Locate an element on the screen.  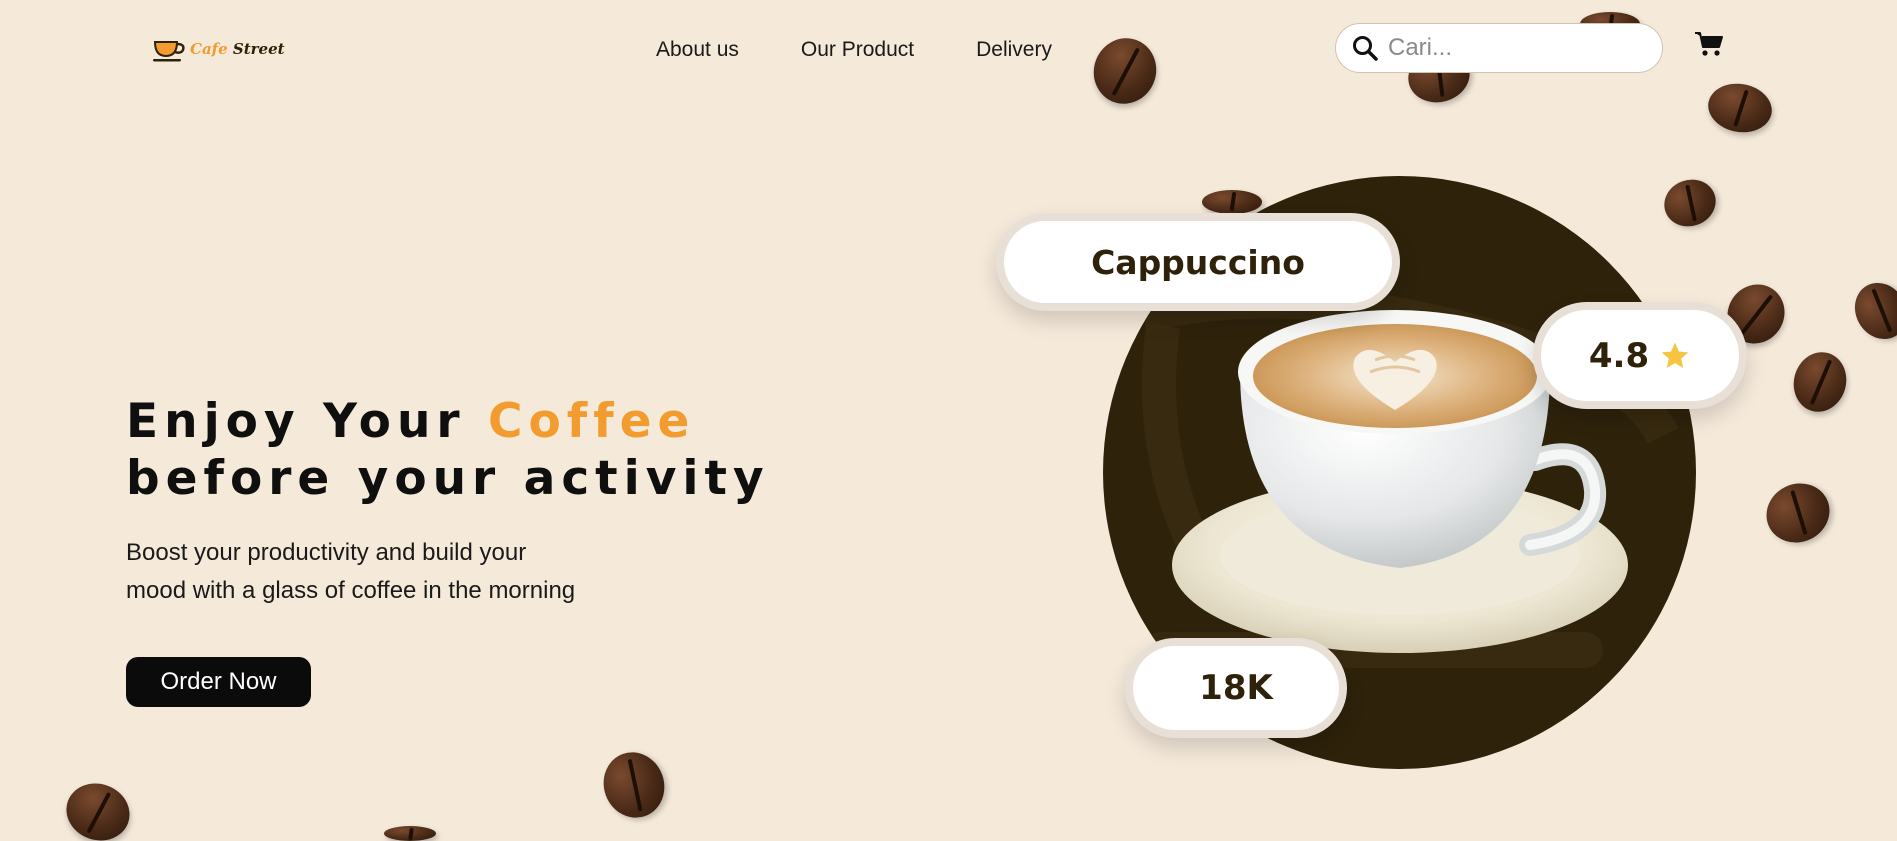
nav-link-about-us: About us is located at coordinates (697, 50).